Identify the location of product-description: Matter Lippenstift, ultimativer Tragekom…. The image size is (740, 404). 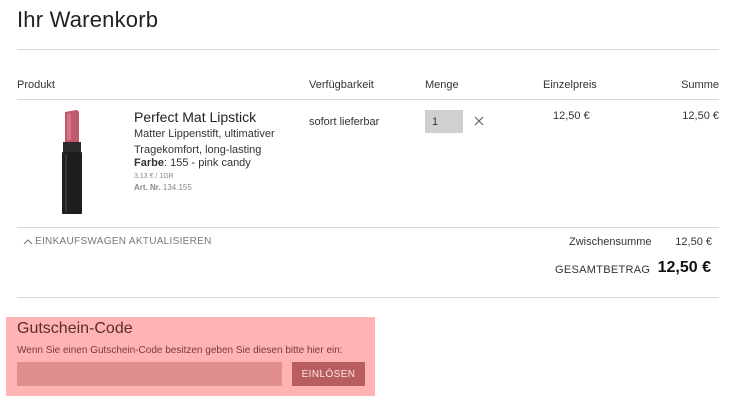
(204, 142).